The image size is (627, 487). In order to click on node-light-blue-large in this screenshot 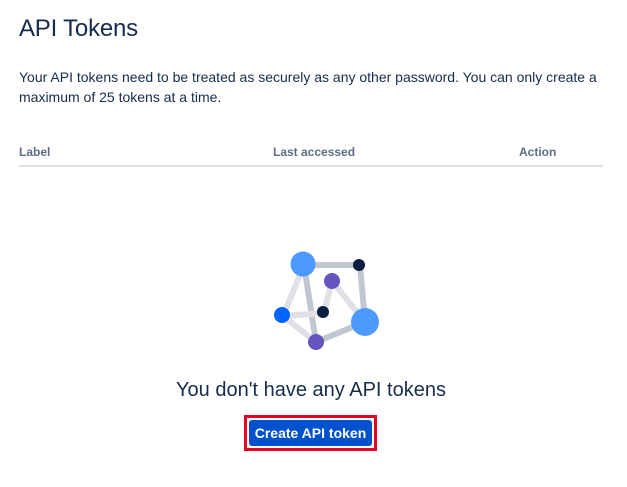, I will do `click(365, 322)`.